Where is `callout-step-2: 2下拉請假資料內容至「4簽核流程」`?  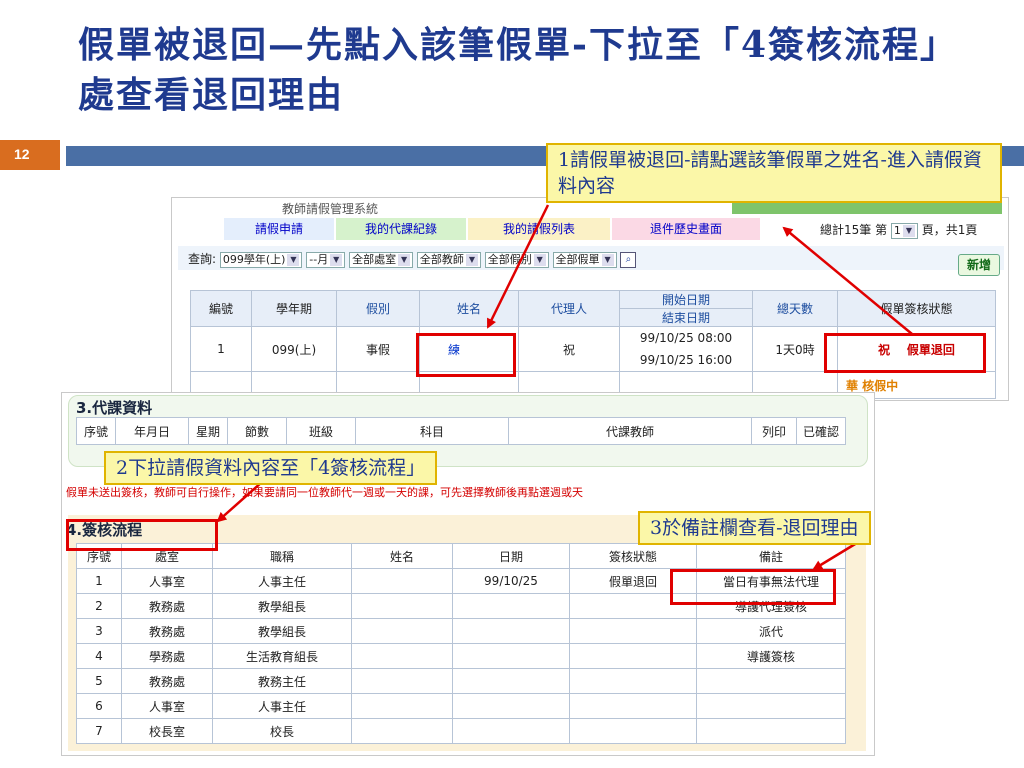 callout-step-2: 2下拉請假資料內容至「4簽核流程」 is located at coordinates (271, 468).